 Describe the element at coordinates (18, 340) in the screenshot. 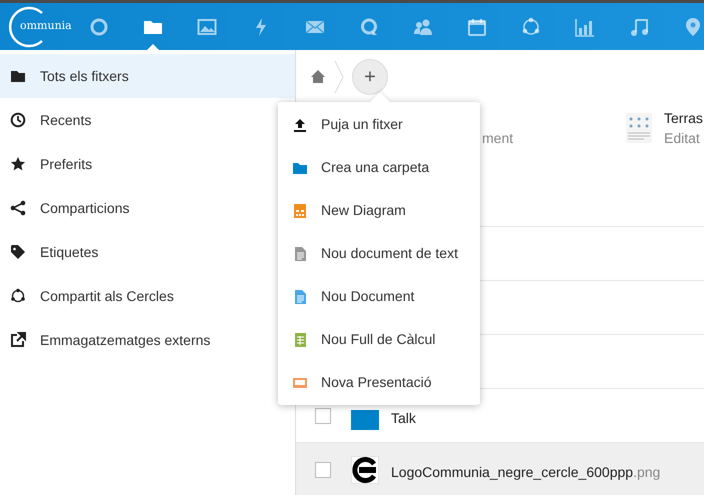

I see `external-link-icon` at that location.